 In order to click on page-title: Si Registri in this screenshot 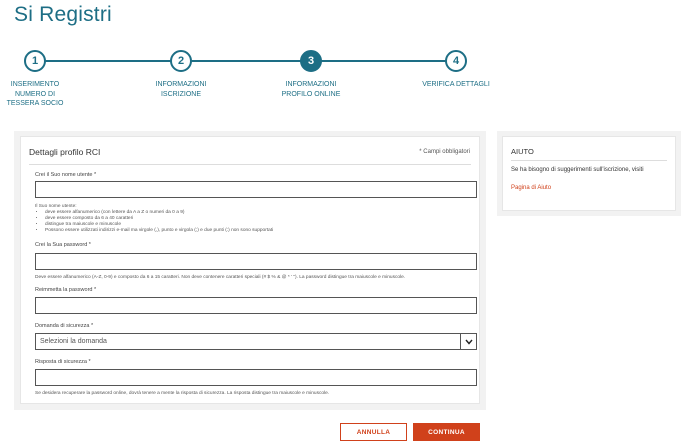, I will do `click(63, 14)`.